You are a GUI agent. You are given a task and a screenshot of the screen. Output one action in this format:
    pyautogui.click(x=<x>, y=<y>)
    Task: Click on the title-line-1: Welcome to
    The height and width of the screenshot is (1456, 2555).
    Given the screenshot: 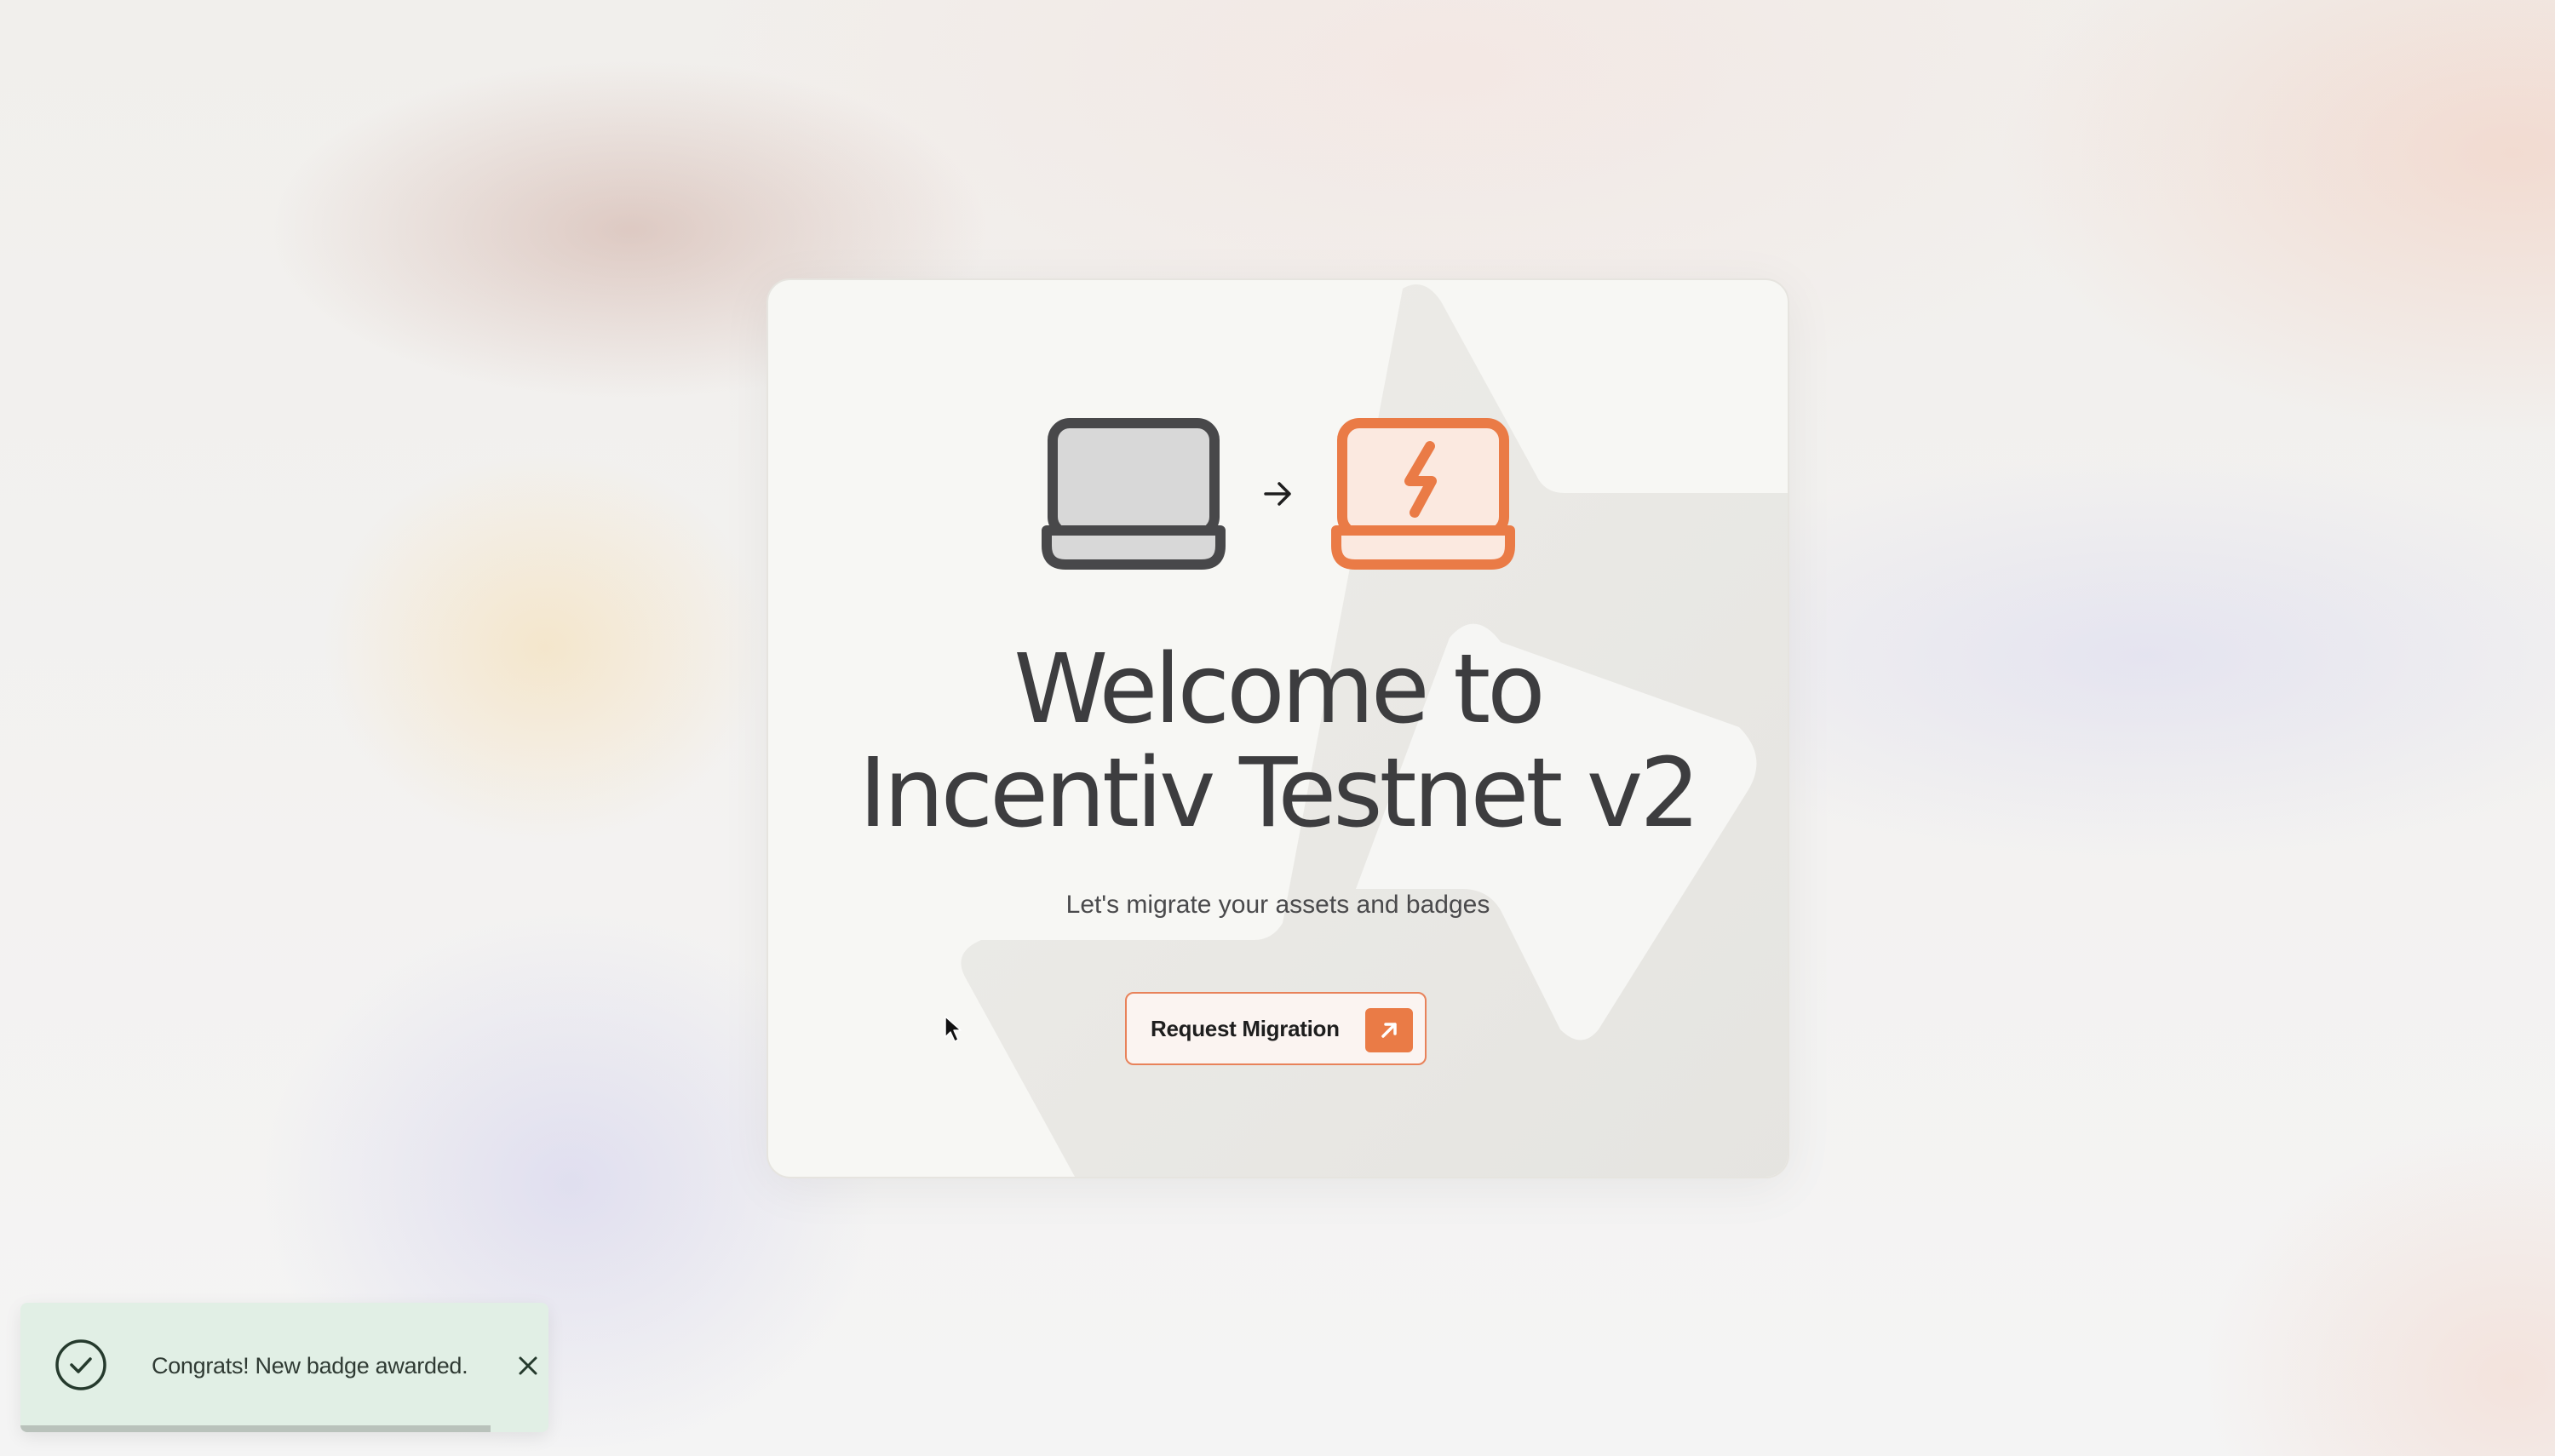 What is the action you would take?
    pyautogui.click(x=1279, y=690)
    